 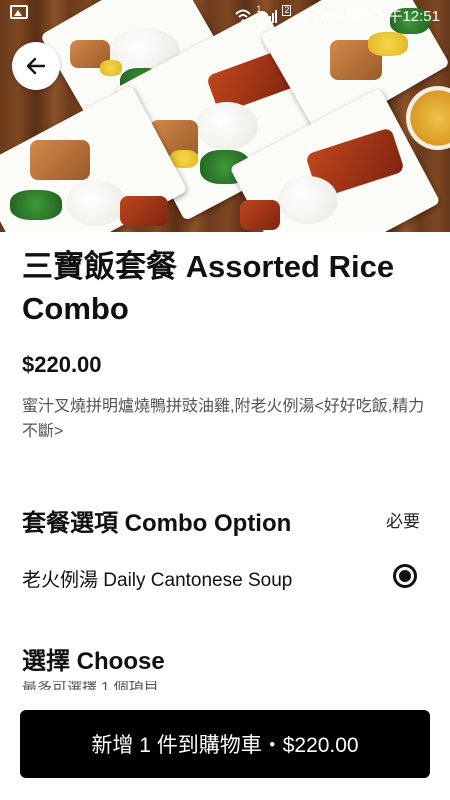 What do you see at coordinates (225, 744) in the screenshot?
I see `add-to-cart-button: 新增 1 件到購物車・$220.00` at bounding box center [225, 744].